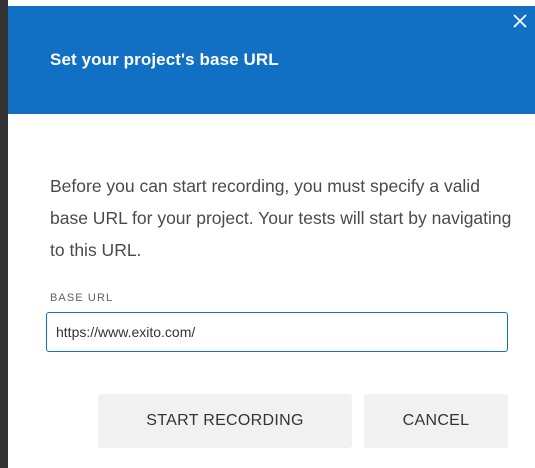 The image size is (535, 468). What do you see at coordinates (82, 298) in the screenshot?
I see `base-url-label: BASE URL` at bounding box center [82, 298].